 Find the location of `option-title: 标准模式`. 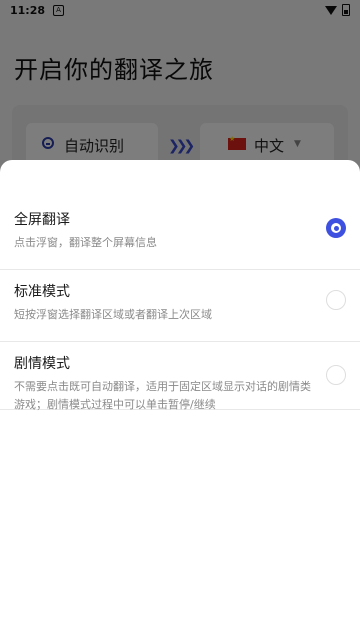

option-title: 标准模式 is located at coordinates (42, 292).